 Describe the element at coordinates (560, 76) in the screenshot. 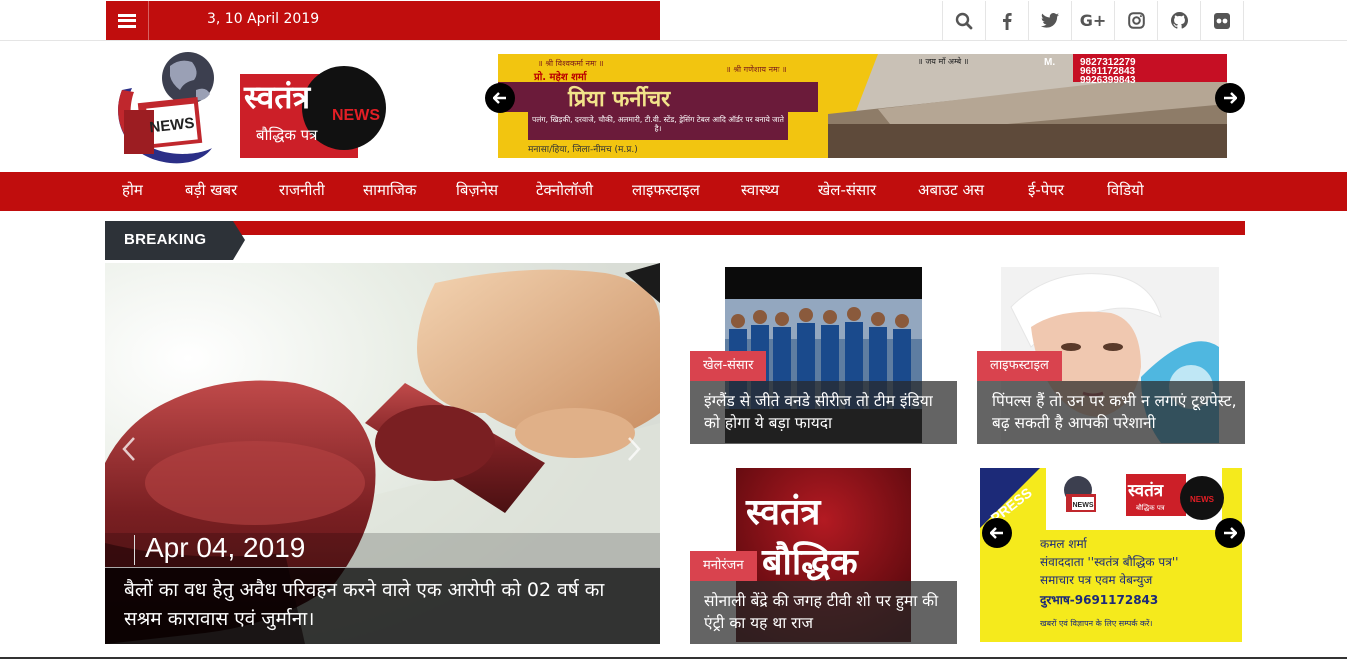

I see `banner-owner: प्रो. महेश शर्मा` at that location.